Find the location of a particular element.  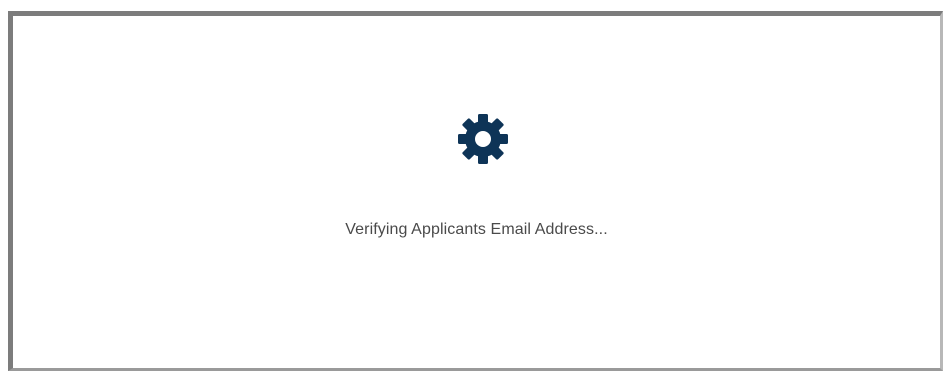

gear-icon is located at coordinates (483, 139).